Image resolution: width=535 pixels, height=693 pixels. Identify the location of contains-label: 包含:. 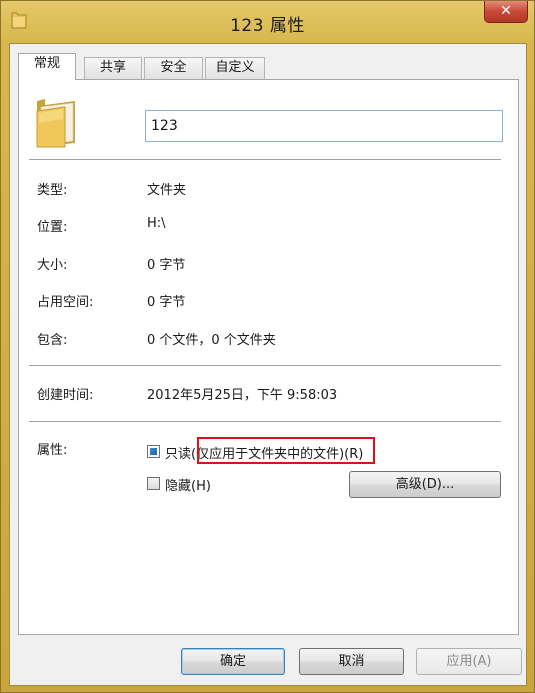
(52, 340).